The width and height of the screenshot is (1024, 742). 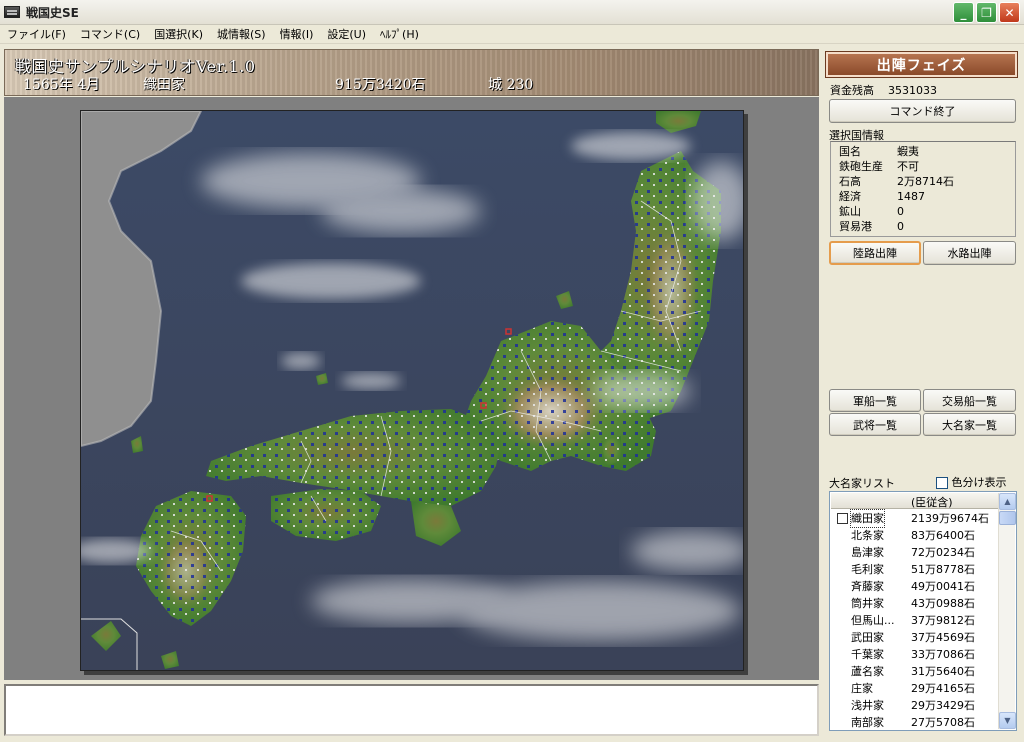 I want to click on scroll-down-button: ▼, so click(x=1007, y=720).